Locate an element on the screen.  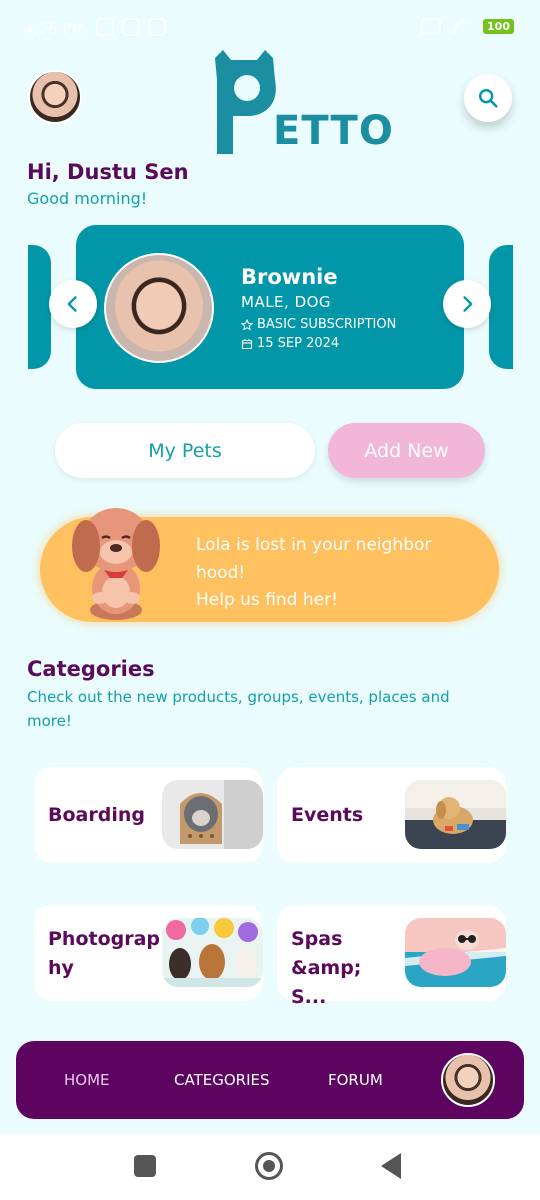
search-button is located at coordinates (488, 98).